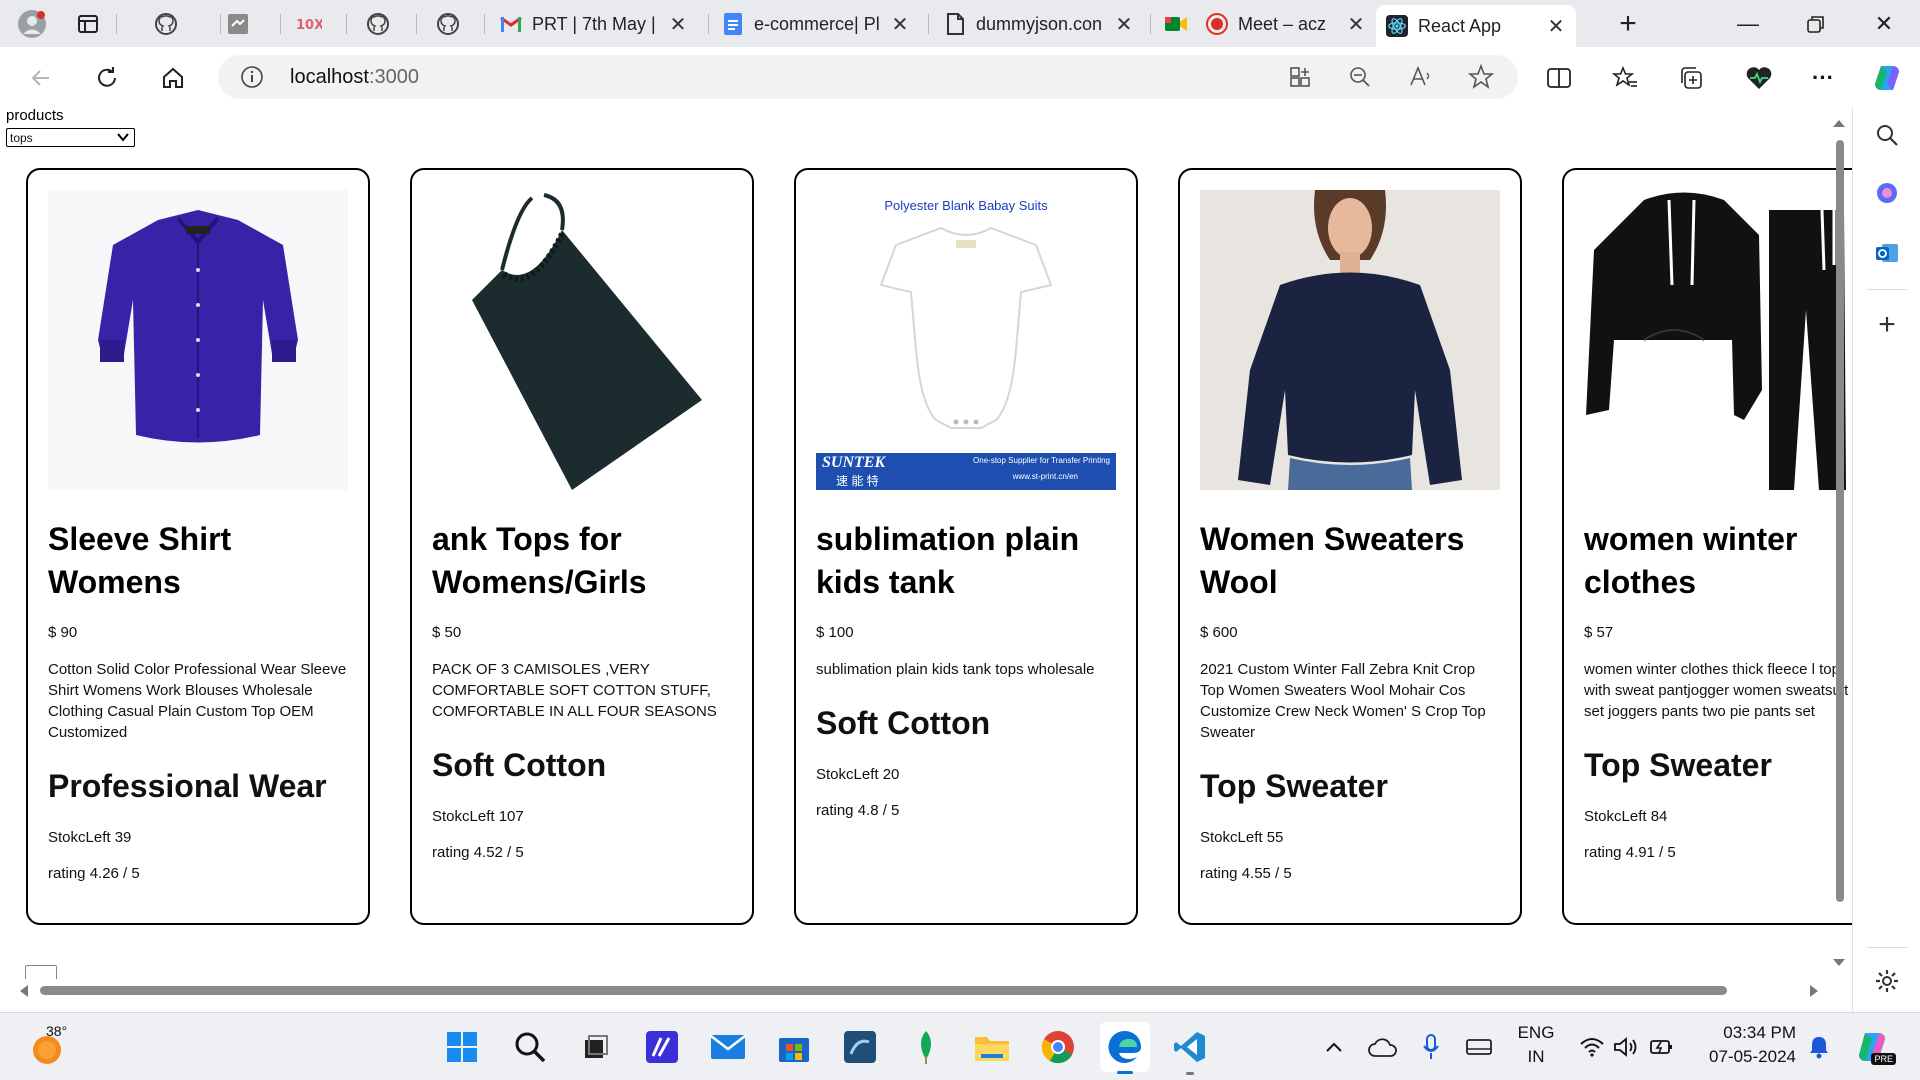 Image resolution: width=1920 pixels, height=1080 pixels. What do you see at coordinates (57, 1031) in the screenshot?
I see `weather-temperature: 38°` at bounding box center [57, 1031].